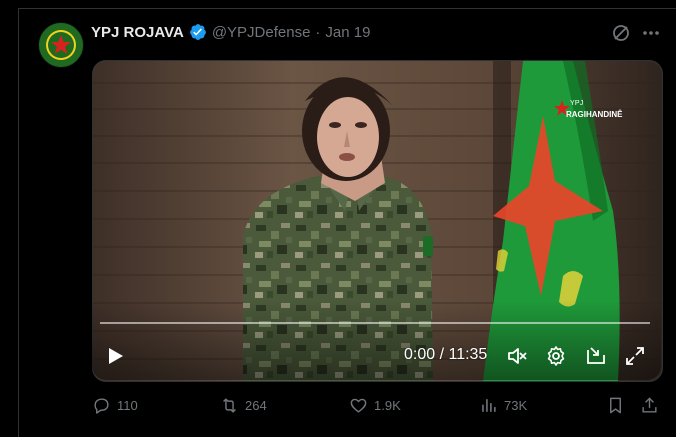 Image resolution: width=676 pixels, height=437 pixels. I want to click on author-handle: @YPJDefense, so click(261, 32).